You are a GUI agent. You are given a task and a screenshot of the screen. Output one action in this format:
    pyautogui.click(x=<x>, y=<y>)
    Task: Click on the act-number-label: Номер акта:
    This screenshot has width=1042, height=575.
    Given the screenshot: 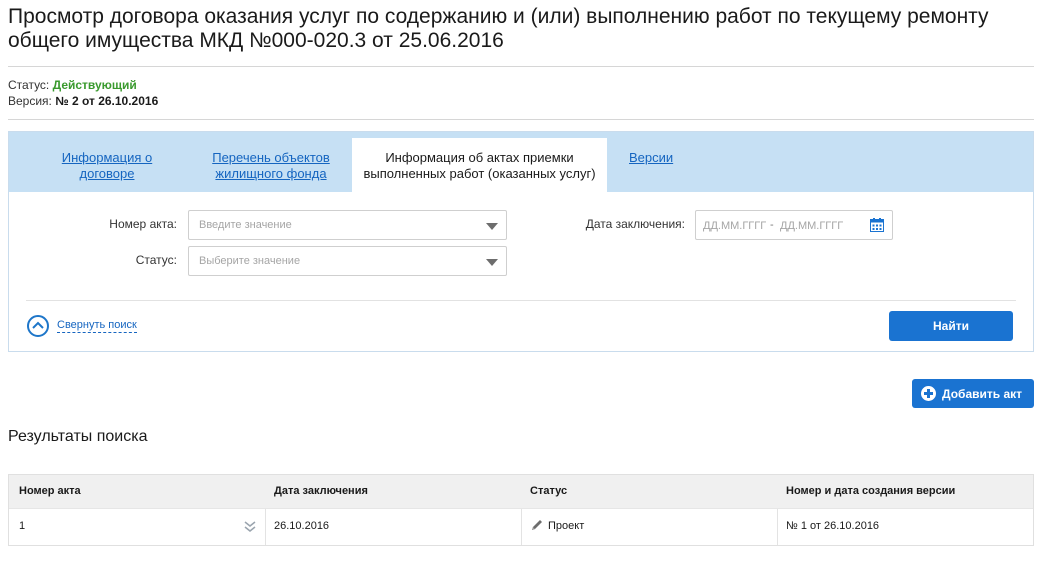 What is the action you would take?
    pyautogui.click(x=143, y=224)
    